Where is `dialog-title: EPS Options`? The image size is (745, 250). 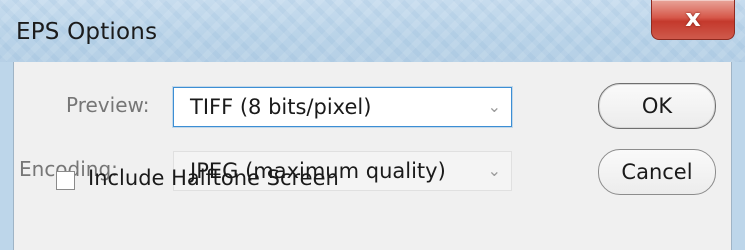 dialog-title: EPS Options is located at coordinates (87, 32).